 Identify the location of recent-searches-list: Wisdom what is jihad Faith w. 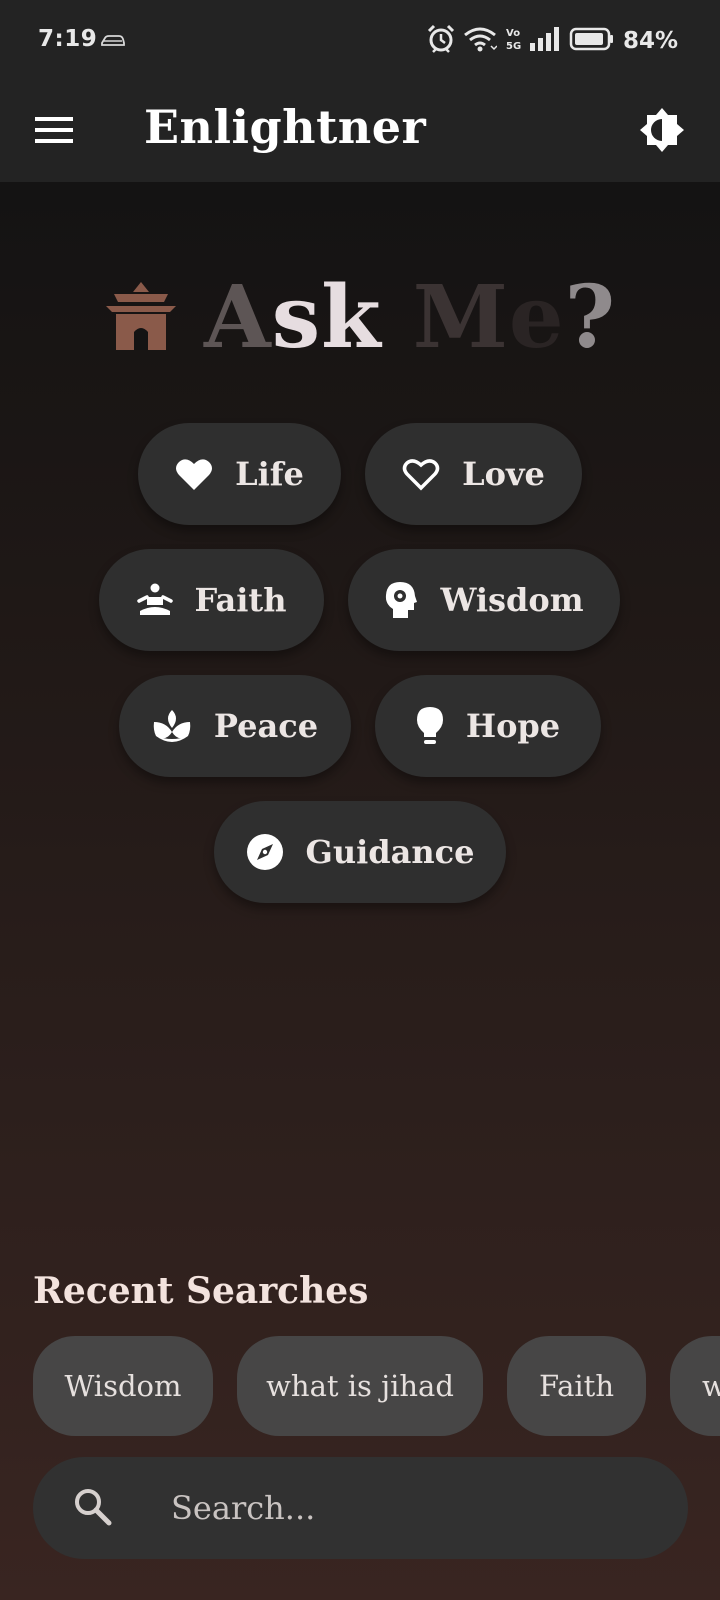
(360, 1386).